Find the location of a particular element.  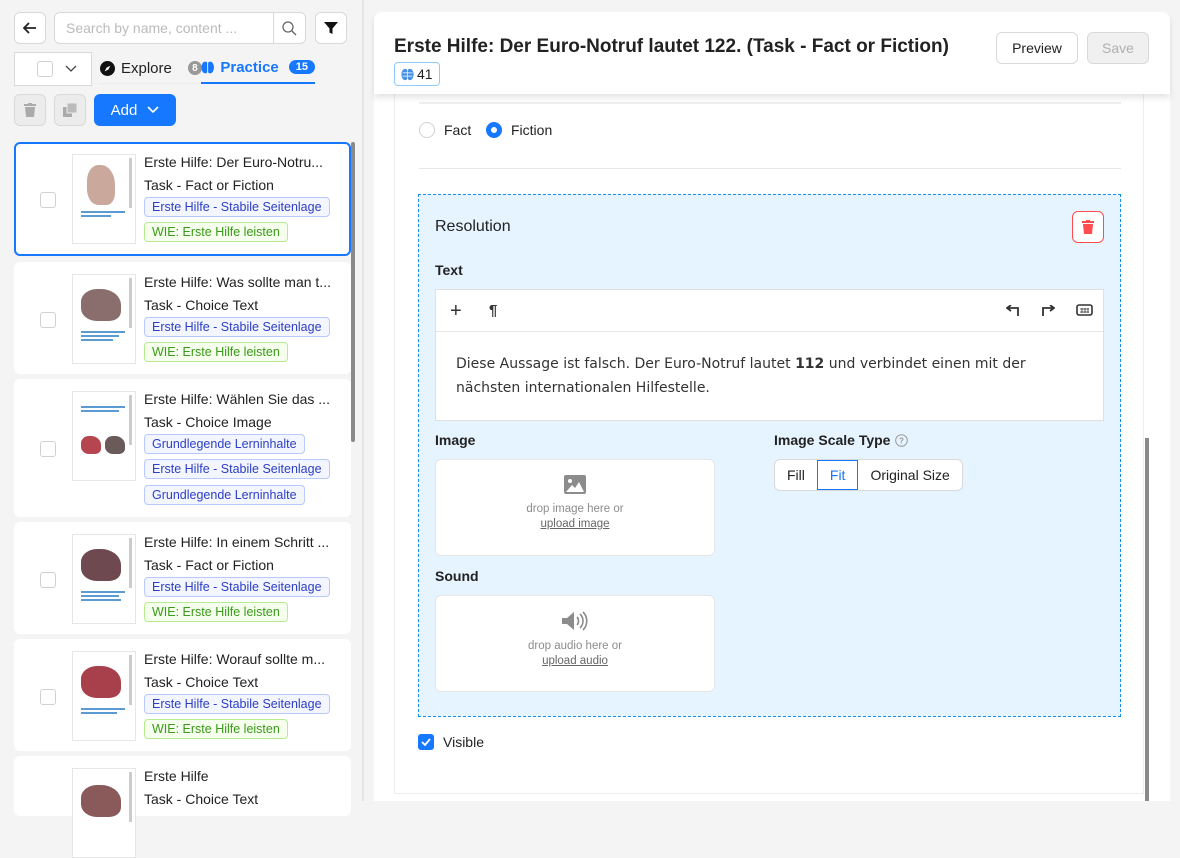

brain-count-badge: 41 is located at coordinates (417, 74).